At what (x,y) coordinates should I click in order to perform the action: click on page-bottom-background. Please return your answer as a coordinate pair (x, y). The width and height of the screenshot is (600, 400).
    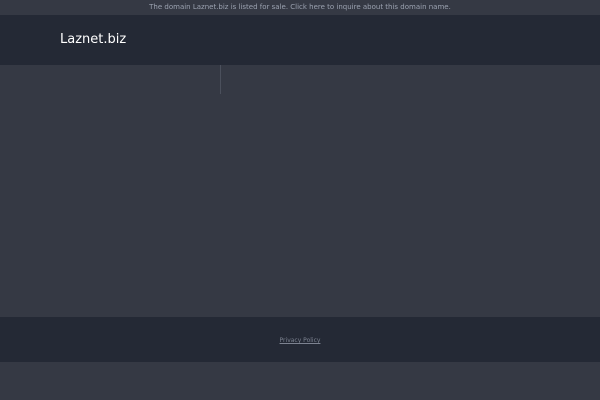
    Looking at the image, I should click on (300, 381).